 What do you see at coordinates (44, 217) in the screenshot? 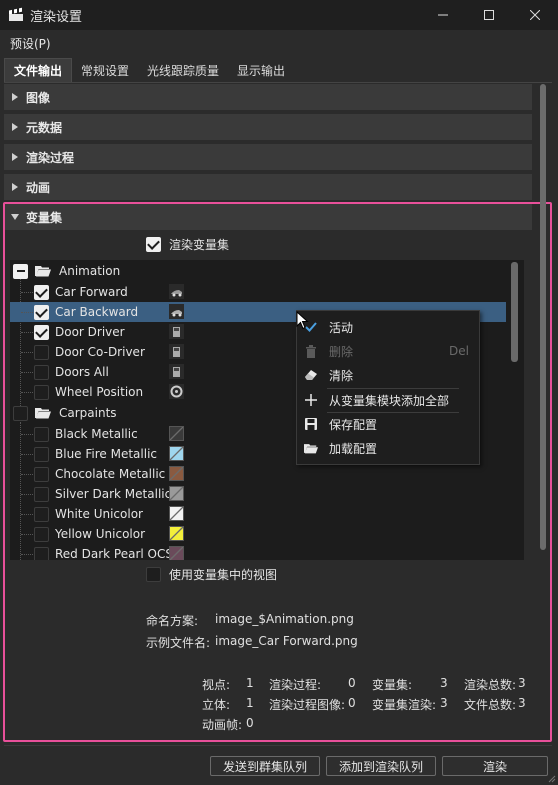
I see `section-variant-sets-label: 变量集` at bounding box center [44, 217].